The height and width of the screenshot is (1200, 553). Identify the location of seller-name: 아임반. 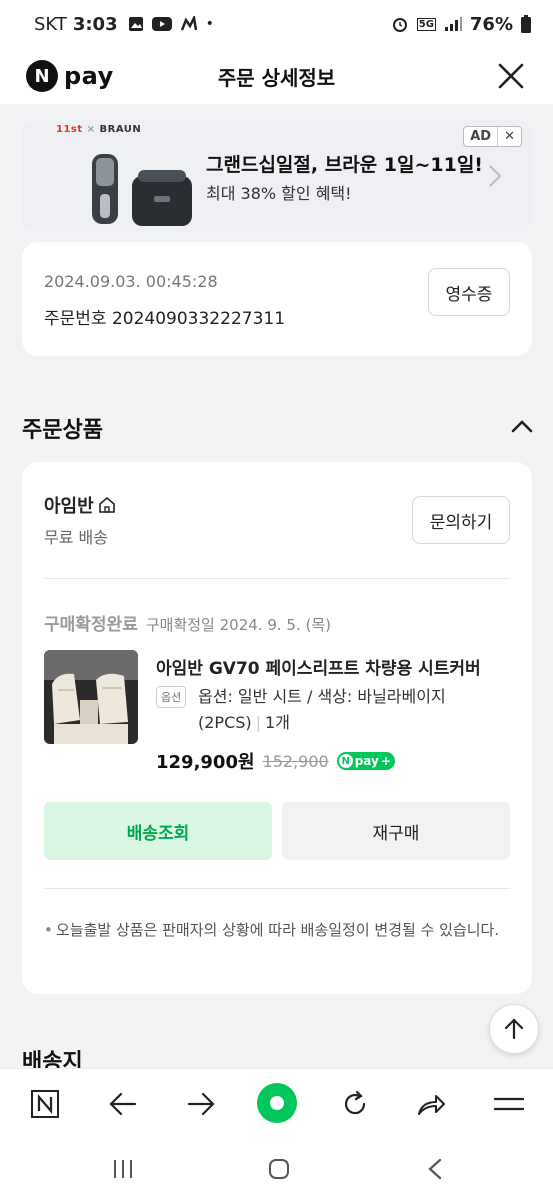
(69, 506).